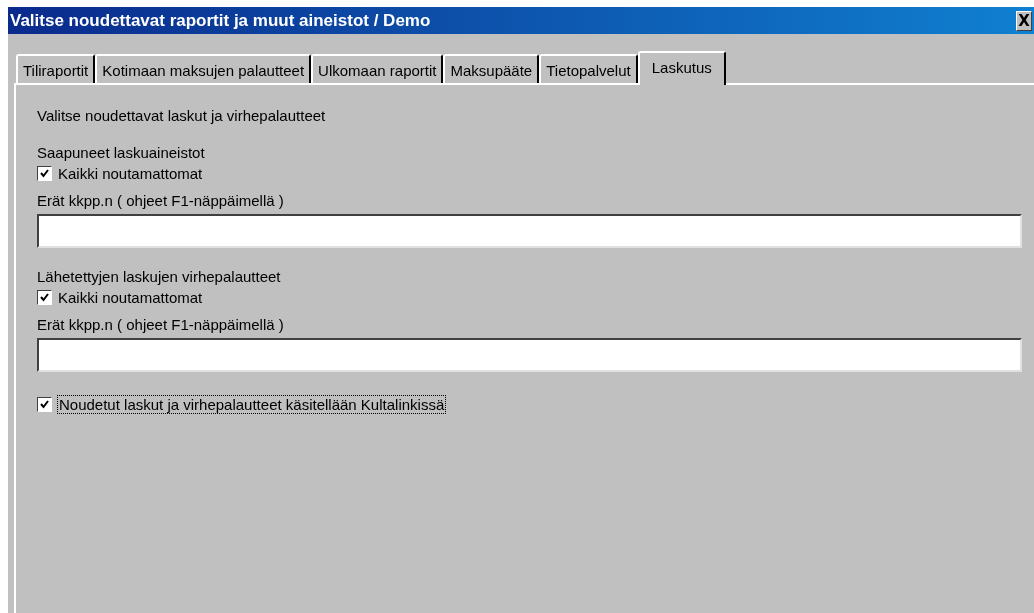  What do you see at coordinates (182, 115) in the screenshot?
I see `instruction-text: Valitse noudettavat laskut ja virhepalautteet` at bounding box center [182, 115].